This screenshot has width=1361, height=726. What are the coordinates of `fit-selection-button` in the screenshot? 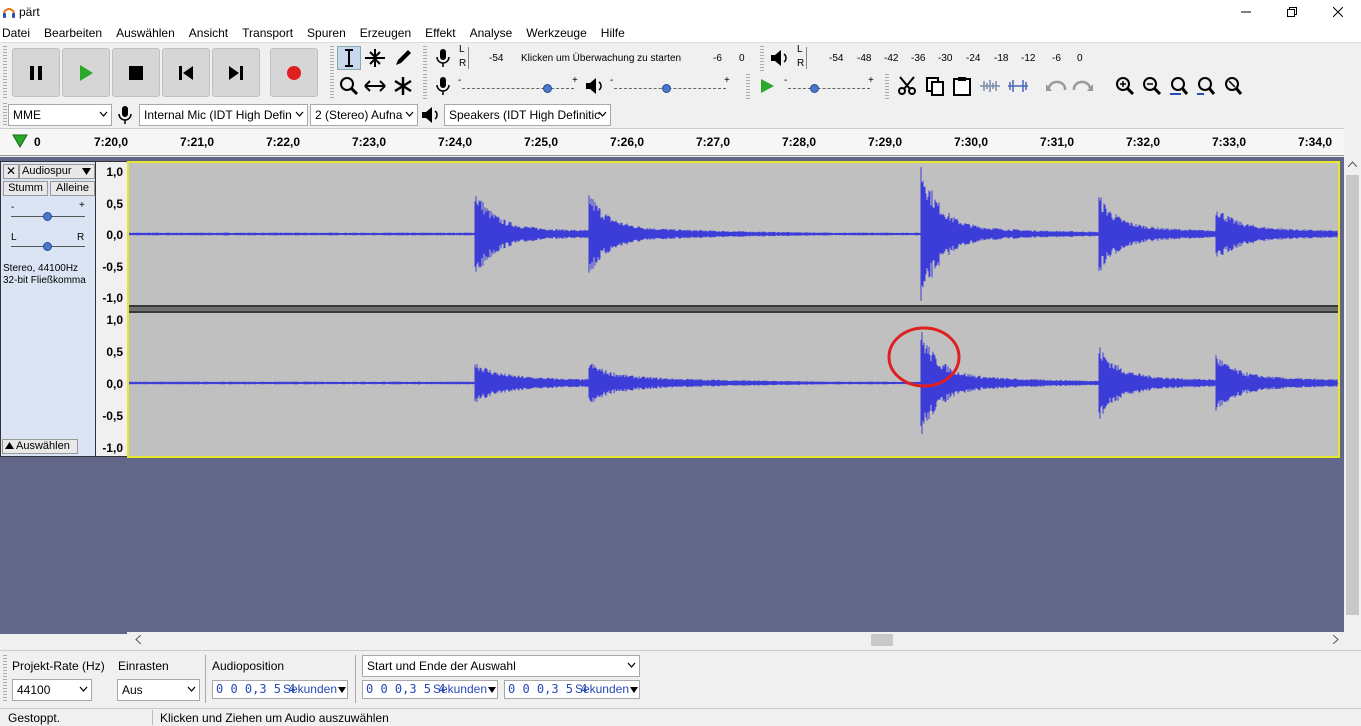 It's located at (1179, 86).